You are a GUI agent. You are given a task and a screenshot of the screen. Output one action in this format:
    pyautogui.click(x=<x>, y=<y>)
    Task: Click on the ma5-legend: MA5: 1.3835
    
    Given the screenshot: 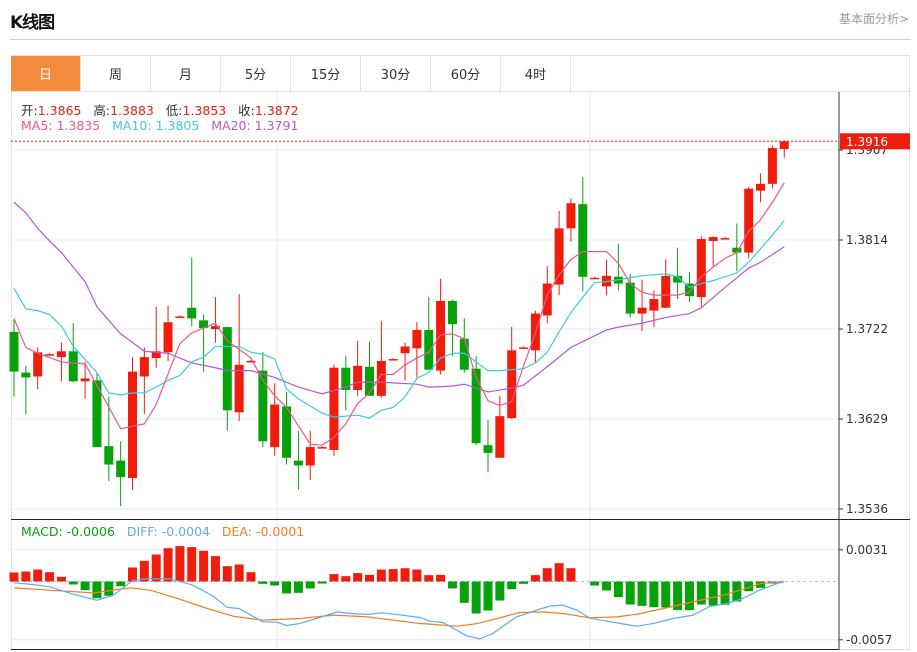 What is the action you would take?
    pyautogui.click(x=61, y=125)
    